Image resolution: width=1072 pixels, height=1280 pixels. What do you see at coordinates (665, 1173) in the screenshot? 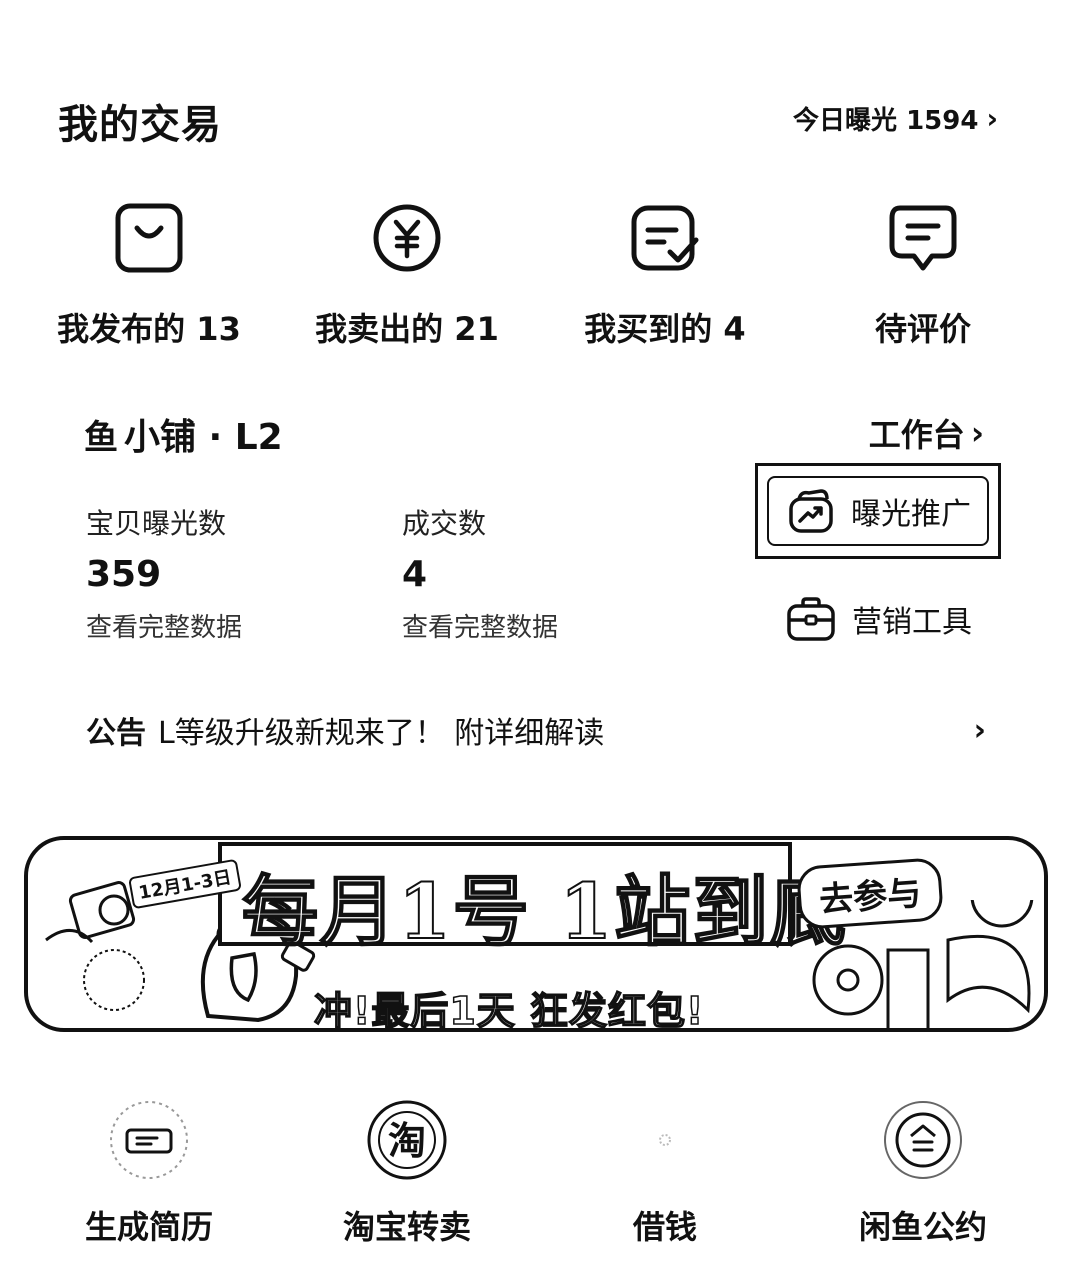
I see `quick-loan: 借钱` at bounding box center [665, 1173].